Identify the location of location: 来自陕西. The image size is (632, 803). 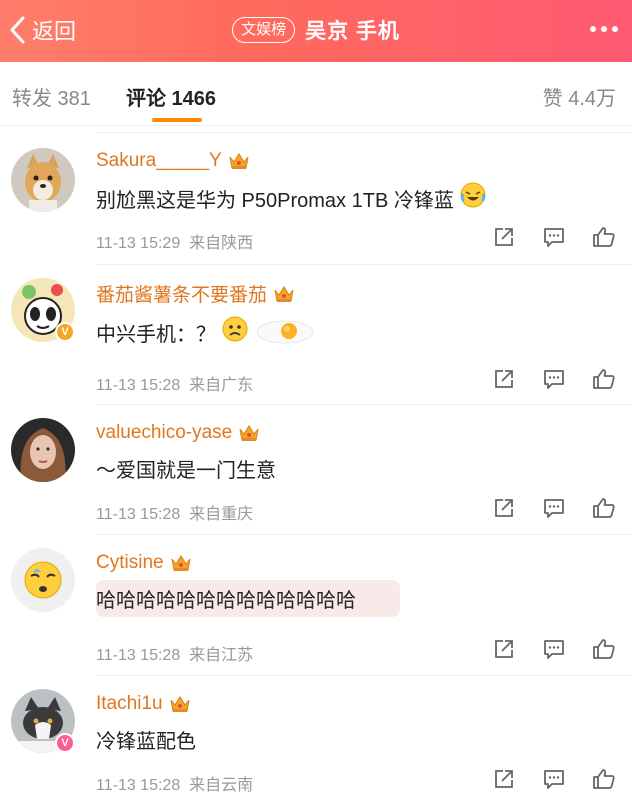
(221, 243).